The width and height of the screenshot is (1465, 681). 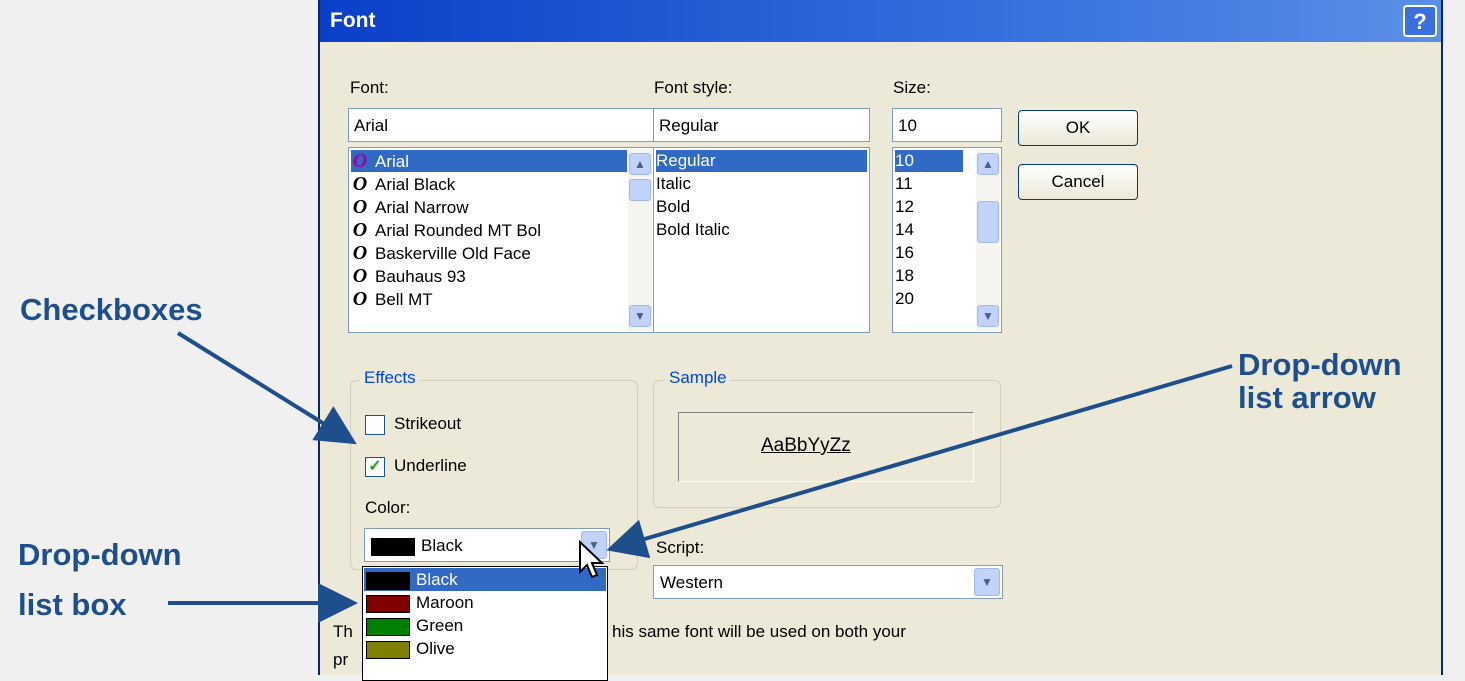 What do you see at coordinates (266, 388) in the screenshot?
I see `arrow-to-checkboxes` at bounding box center [266, 388].